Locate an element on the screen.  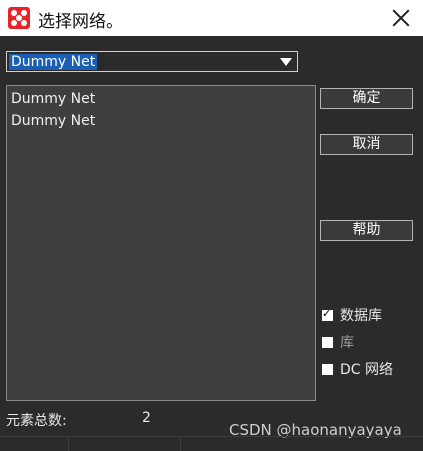
chevron-down-icon is located at coordinates (286, 62).